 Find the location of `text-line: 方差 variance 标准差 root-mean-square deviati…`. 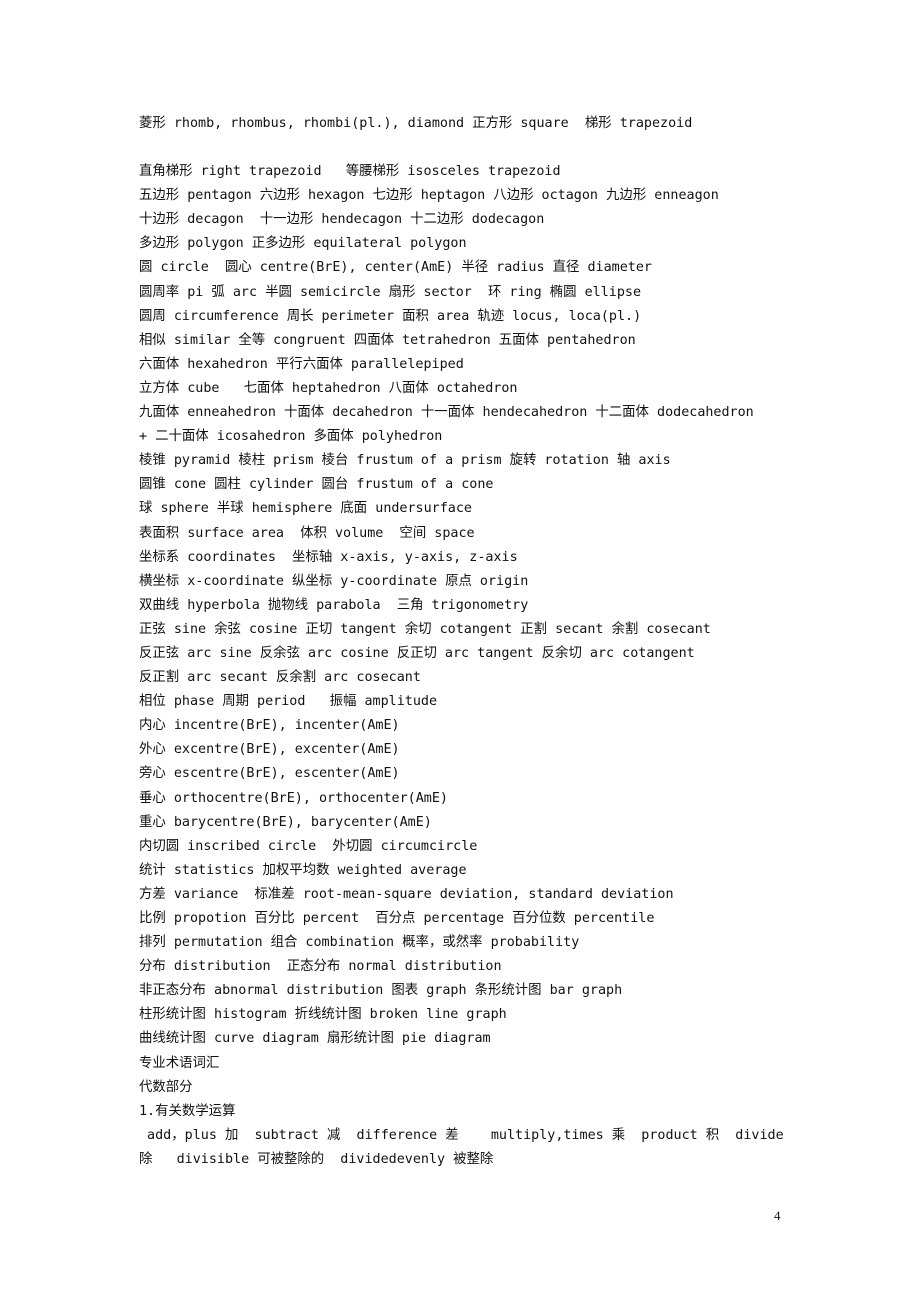

text-line: 方差 variance 标准差 root-mean-square deviati… is located at coordinates (406, 894).